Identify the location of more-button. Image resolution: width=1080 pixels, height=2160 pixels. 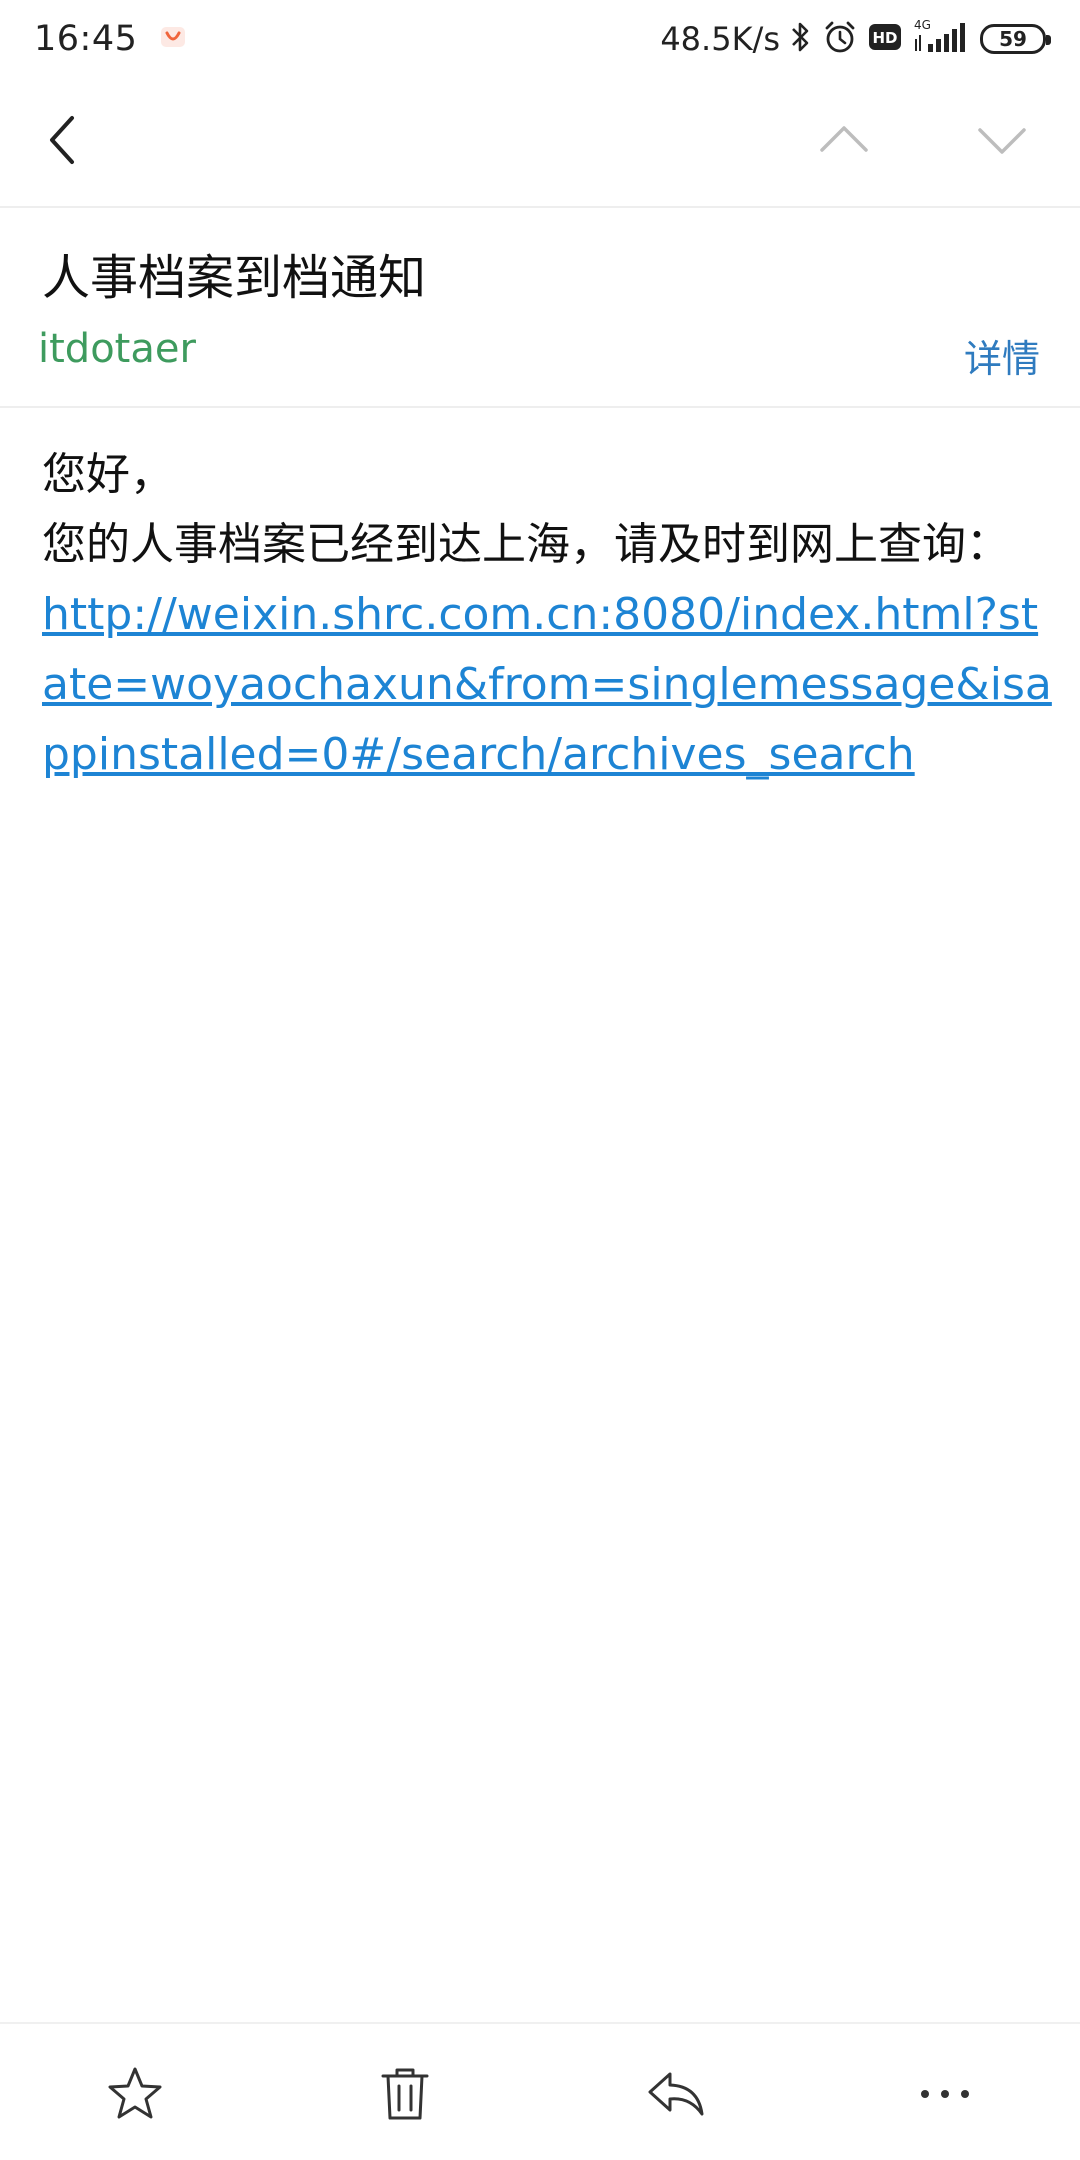
(945, 2094).